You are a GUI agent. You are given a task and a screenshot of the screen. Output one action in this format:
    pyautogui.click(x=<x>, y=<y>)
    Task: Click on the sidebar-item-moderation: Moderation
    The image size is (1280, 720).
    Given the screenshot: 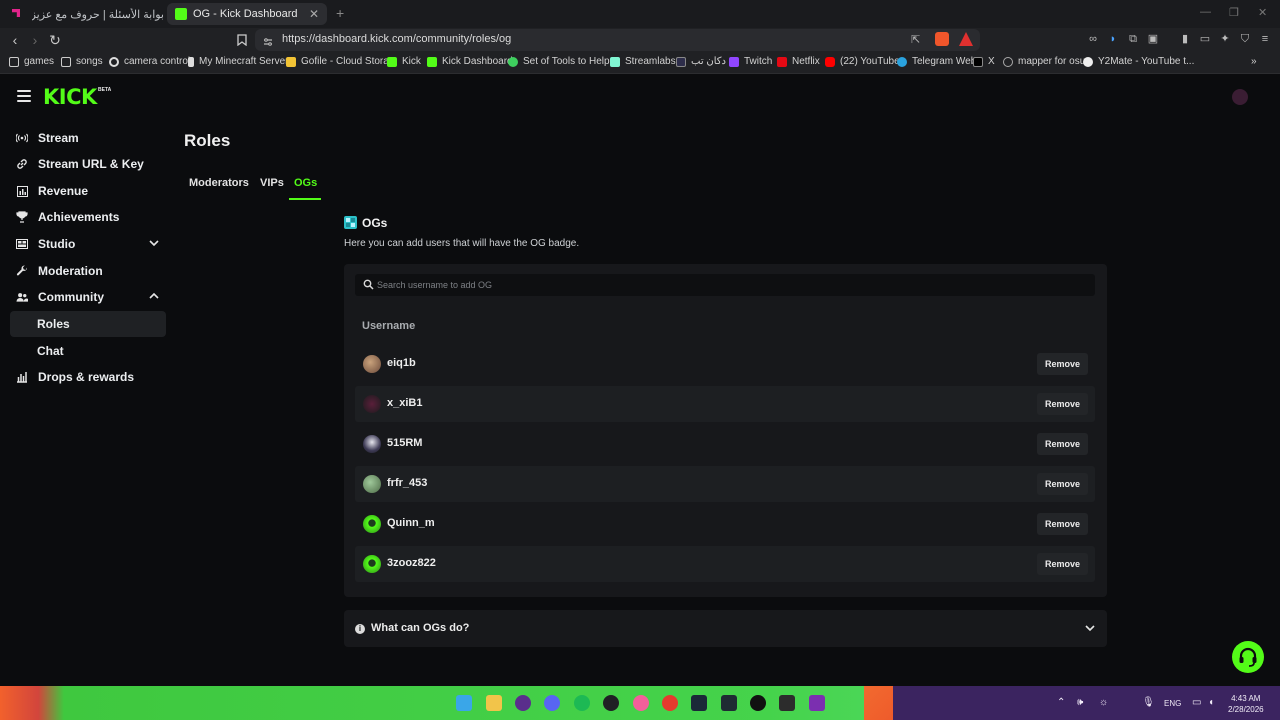 What is the action you would take?
    pyautogui.click(x=88, y=271)
    